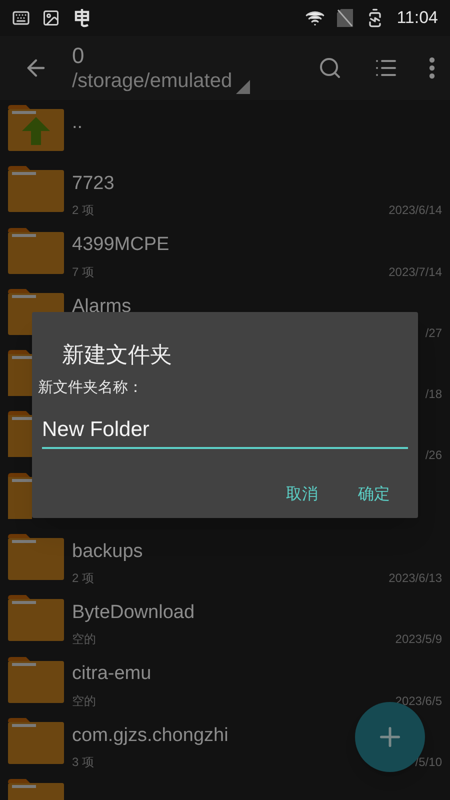 This screenshot has height=800, width=450. Describe the element at coordinates (102, 306) in the screenshot. I see `folder-name: Alarms` at that location.